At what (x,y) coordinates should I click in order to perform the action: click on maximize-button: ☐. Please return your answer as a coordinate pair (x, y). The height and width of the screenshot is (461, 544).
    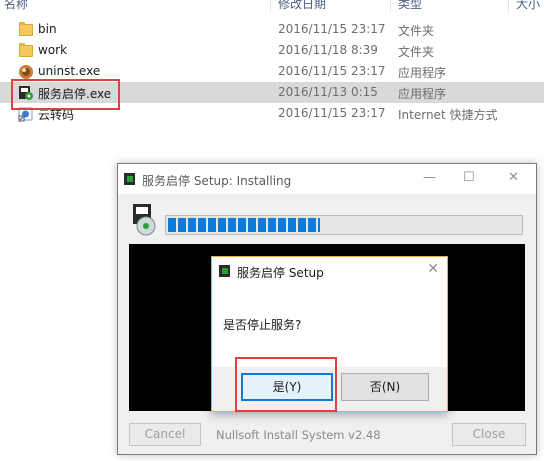
    Looking at the image, I should click on (469, 177).